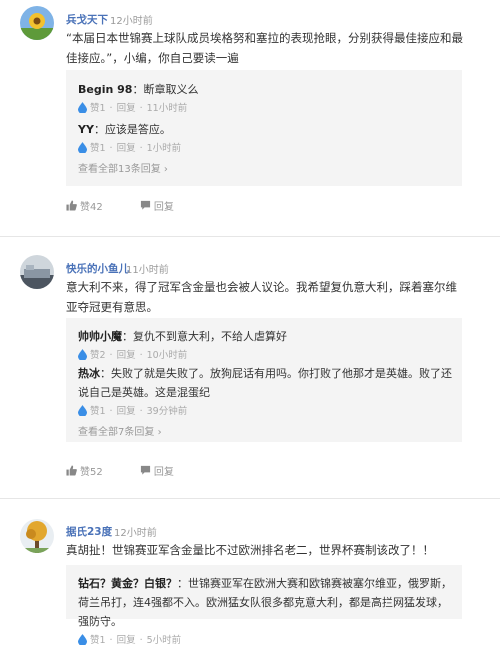  I want to click on username: 快乐的小鱼儿, so click(97, 268).